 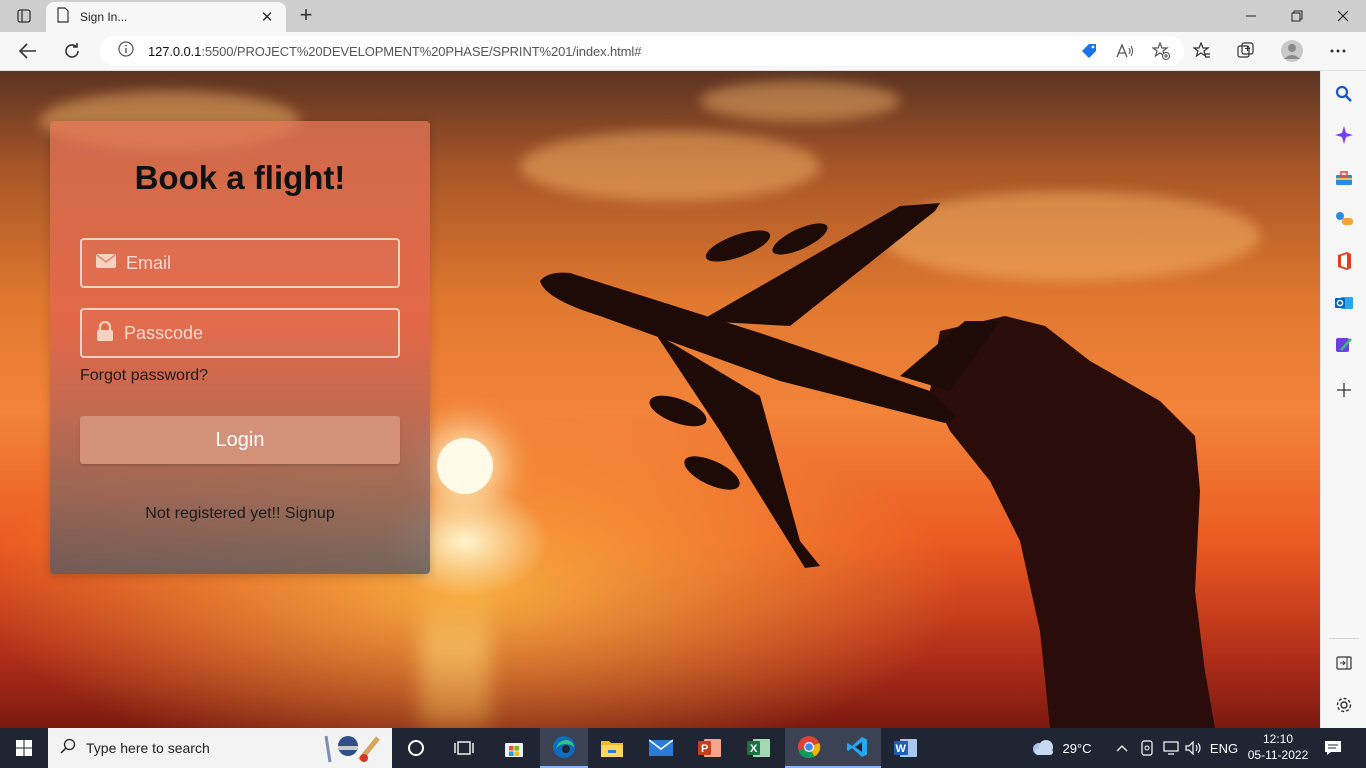 I want to click on page-file-icon, so click(x=63, y=17).